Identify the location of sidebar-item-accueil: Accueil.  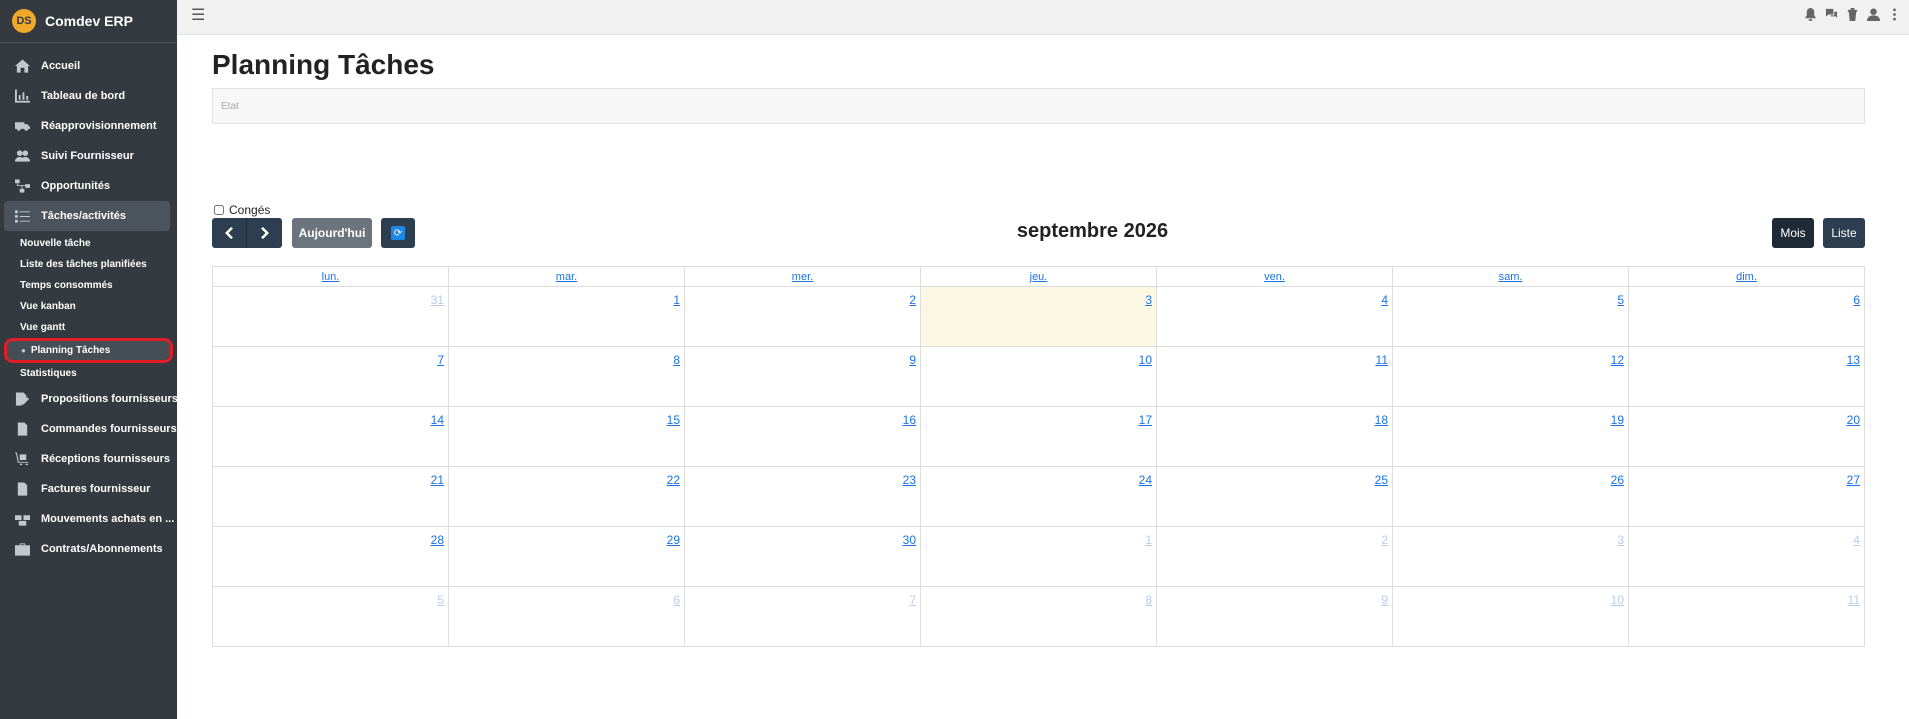
(88, 66).